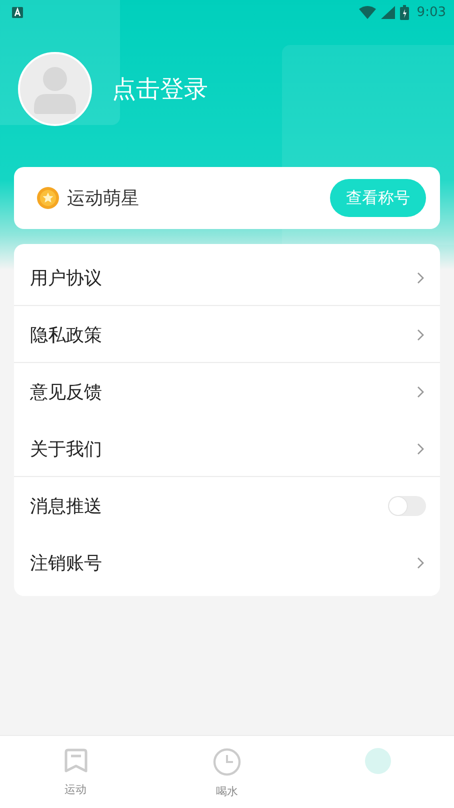 Image resolution: width=454 pixels, height=808 pixels. Describe the element at coordinates (75, 761) in the screenshot. I see `bookmark-icon` at that location.